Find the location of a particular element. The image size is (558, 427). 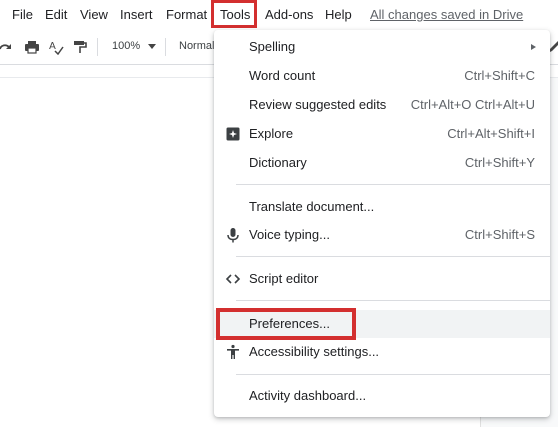

menu-help: Help is located at coordinates (338, 15).